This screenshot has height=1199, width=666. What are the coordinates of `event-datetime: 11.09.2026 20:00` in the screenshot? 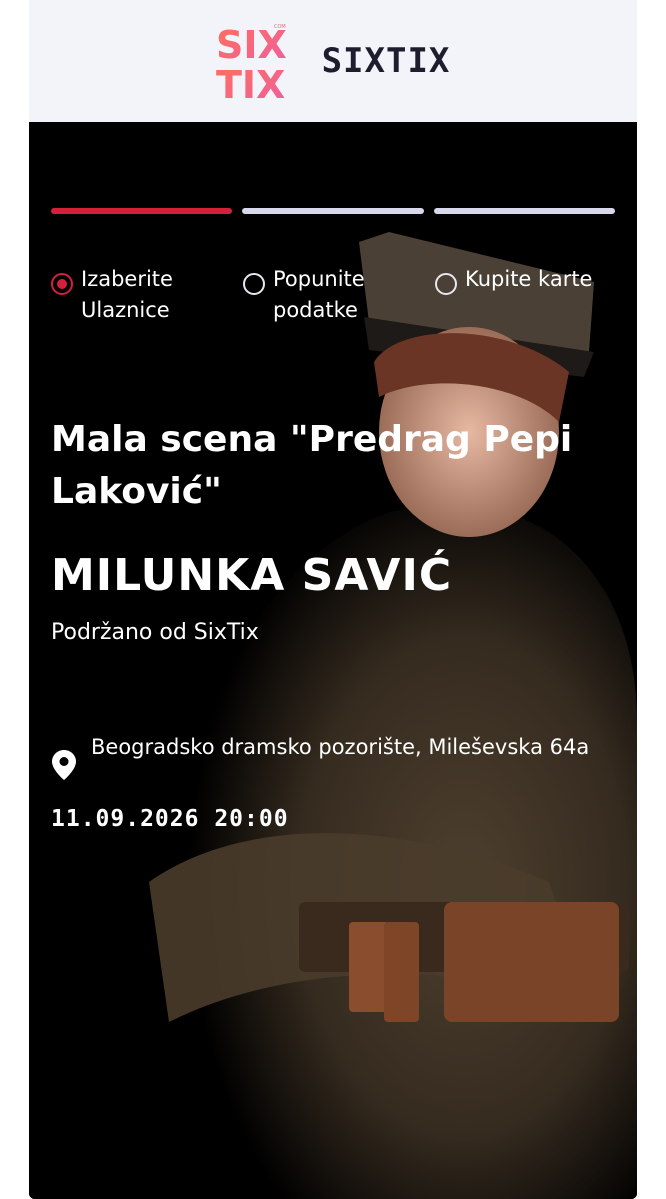 It's located at (170, 819).